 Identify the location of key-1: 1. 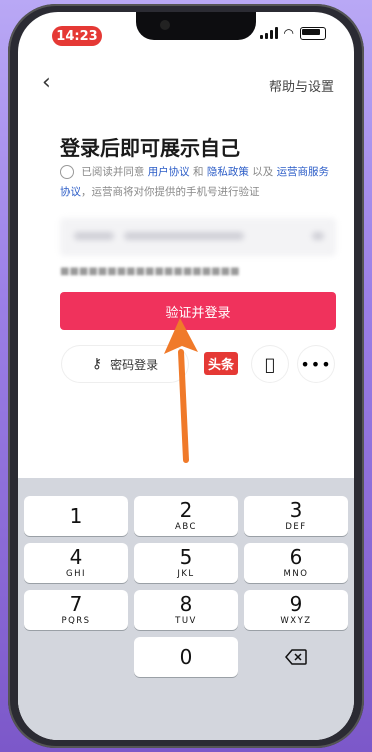
(76, 516).